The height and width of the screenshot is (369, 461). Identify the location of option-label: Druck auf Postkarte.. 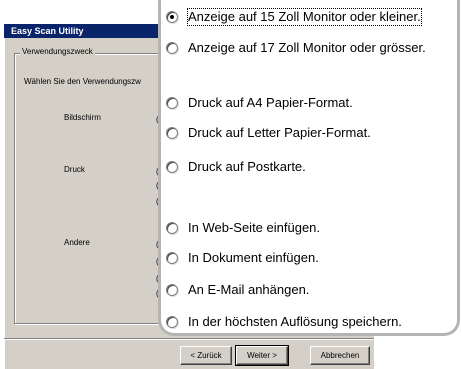
(247, 166).